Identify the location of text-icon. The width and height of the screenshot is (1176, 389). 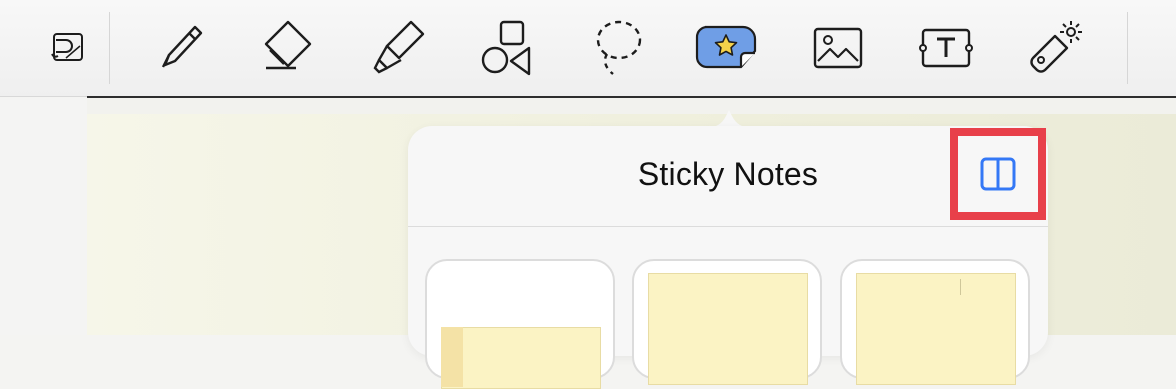
(946, 48).